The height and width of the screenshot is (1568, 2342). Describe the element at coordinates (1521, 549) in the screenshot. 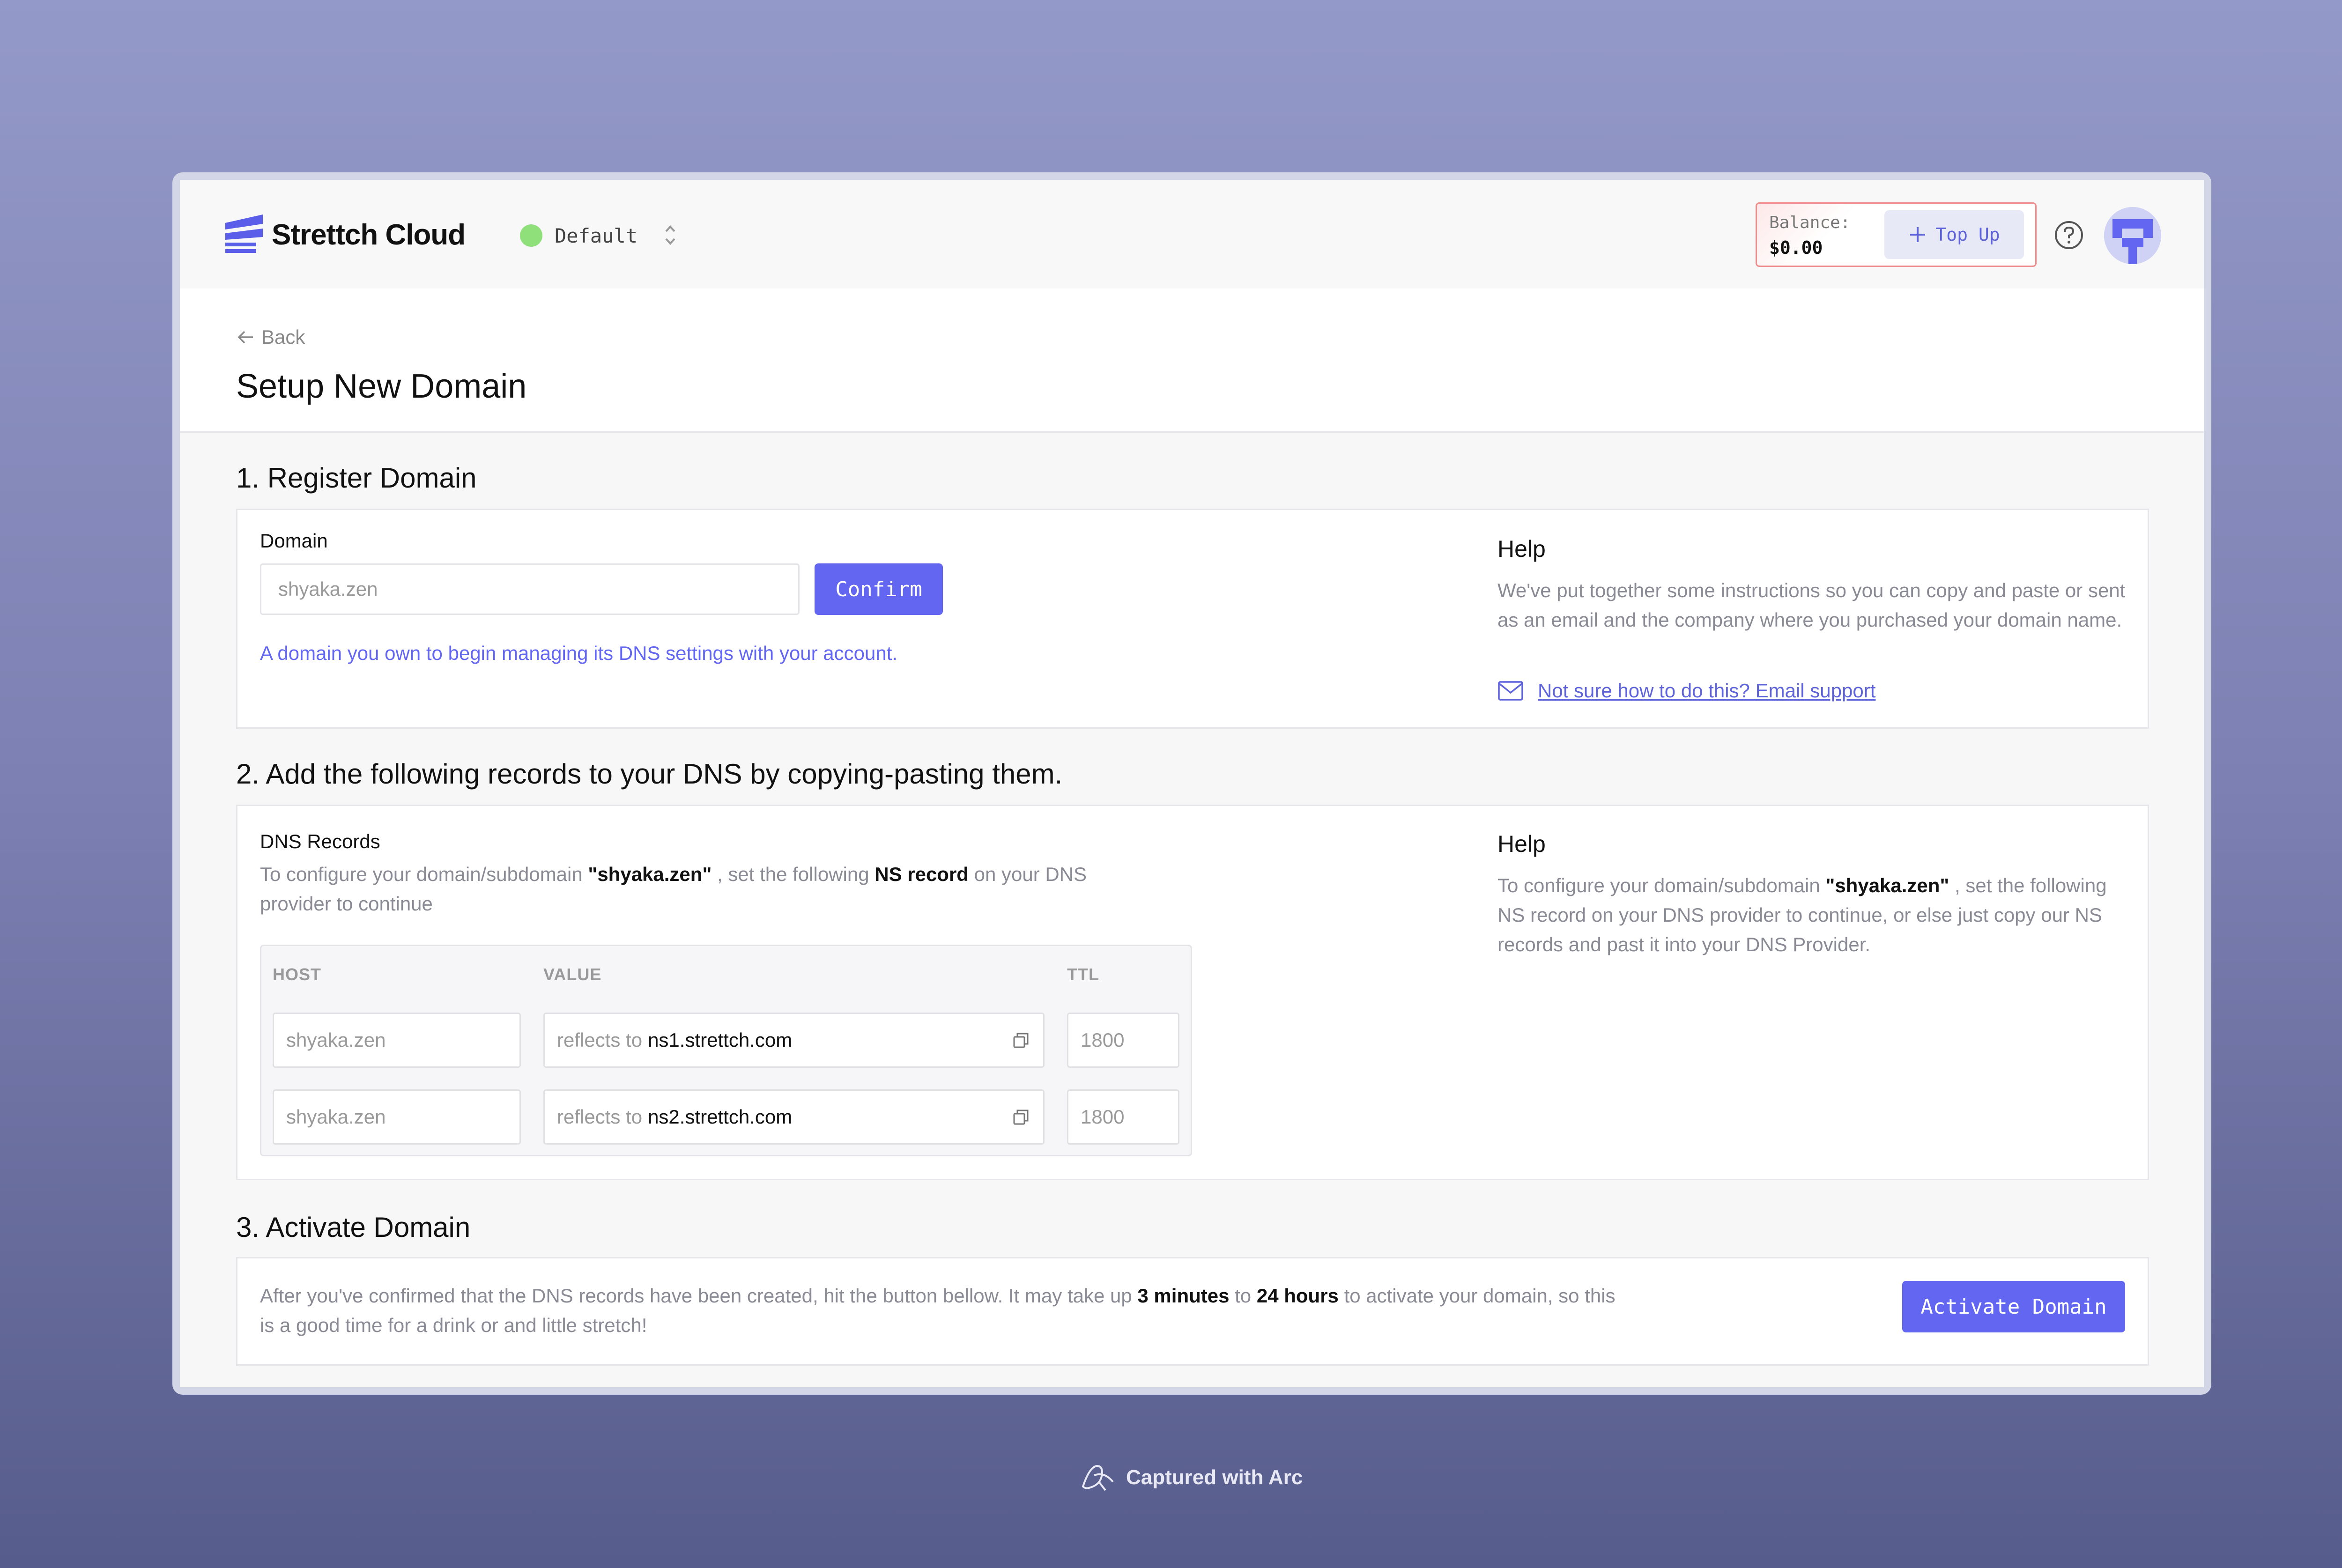

I see `register-help-title: Help` at that location.